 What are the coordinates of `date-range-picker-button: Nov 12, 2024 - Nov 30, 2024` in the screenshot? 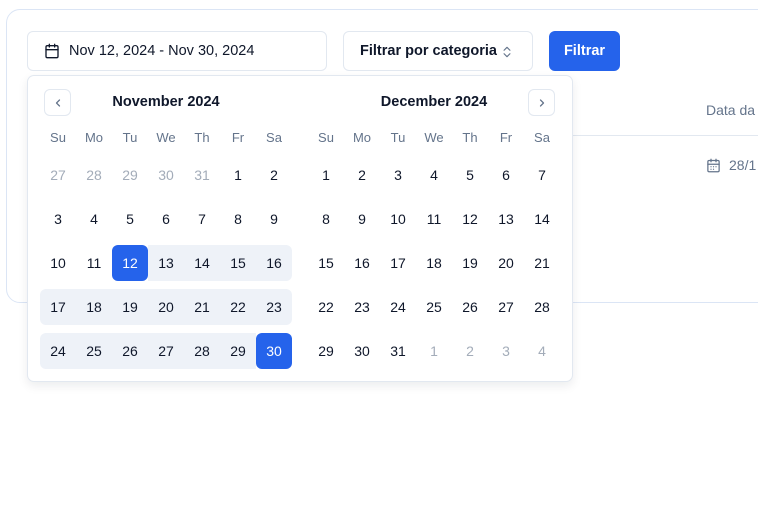 It's located at (177, 51).